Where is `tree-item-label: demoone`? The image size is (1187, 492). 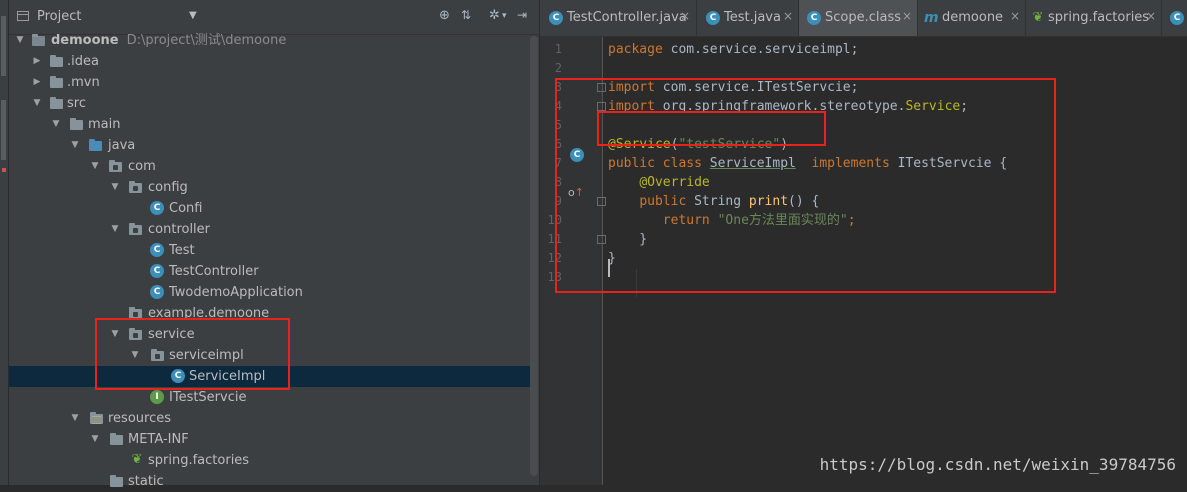 tree-item-label: demoone is located at coordinates (85, 40).